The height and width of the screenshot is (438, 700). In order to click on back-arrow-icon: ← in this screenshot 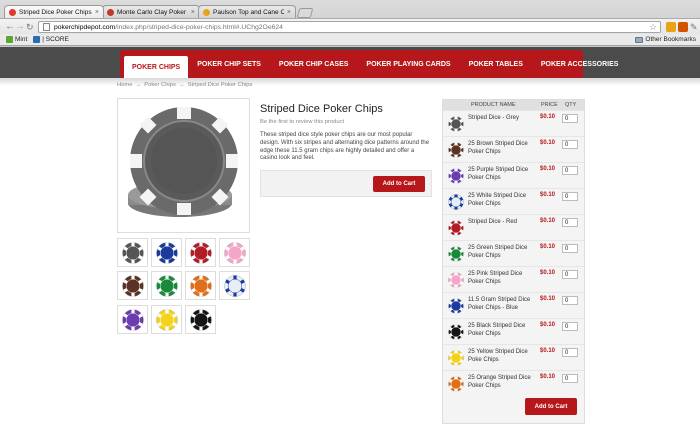, I will do `click(10, 27)`.